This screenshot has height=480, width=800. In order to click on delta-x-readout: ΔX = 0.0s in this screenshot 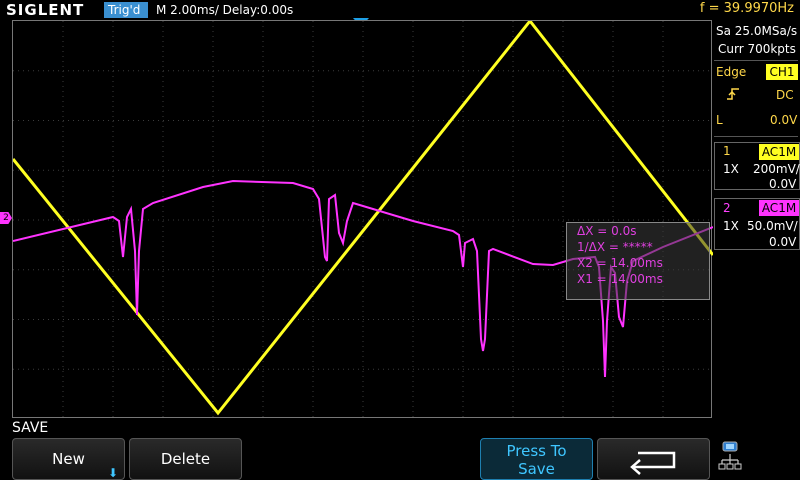, I will do `click(607, 231)`.